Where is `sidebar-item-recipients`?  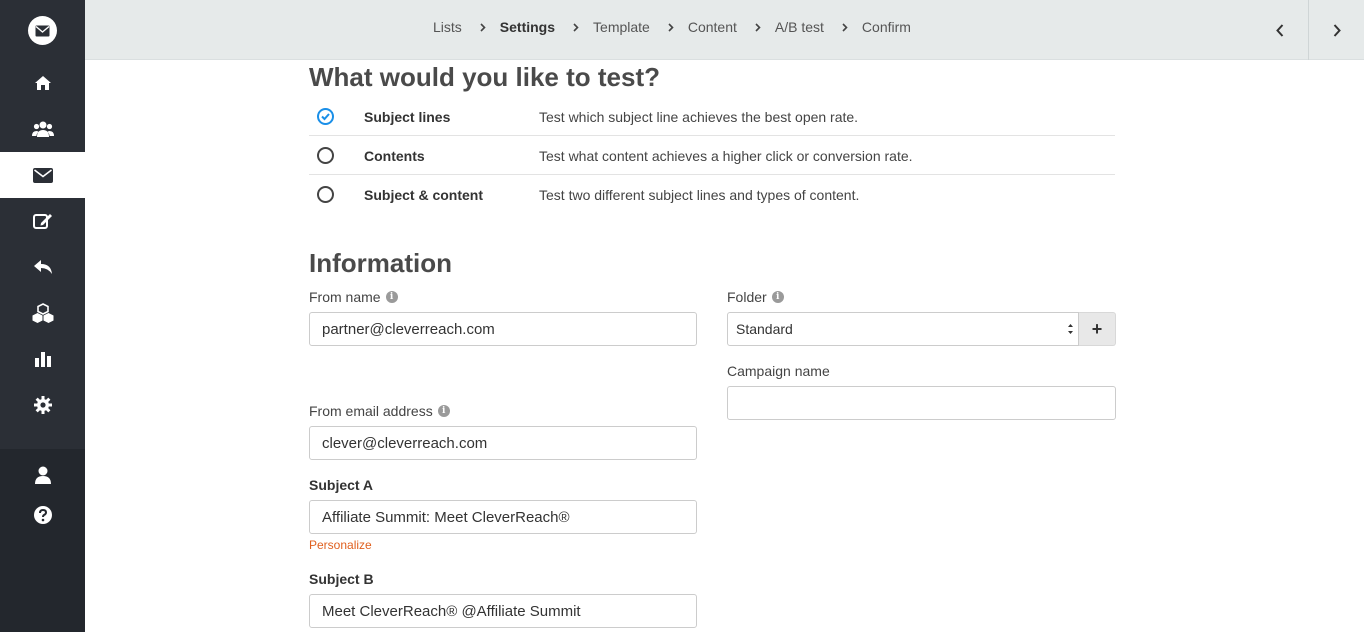
sidebar-item-recipients is located at coordinates (42, 129).